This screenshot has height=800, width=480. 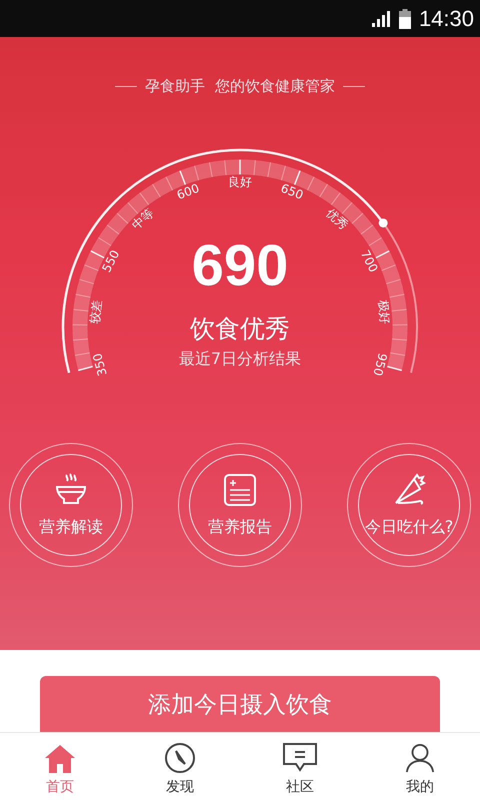 I want to click on add-intake-button: 添加今日摄入饮食, so click(x=240, y=704).